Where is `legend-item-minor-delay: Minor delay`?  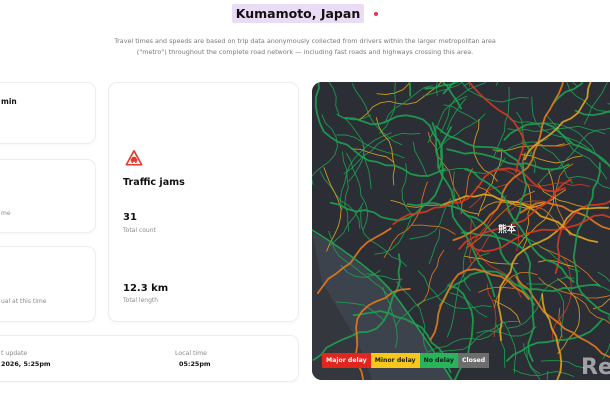 legend-item-minor-delay: Minor delay is located at coordinates (395, 360).